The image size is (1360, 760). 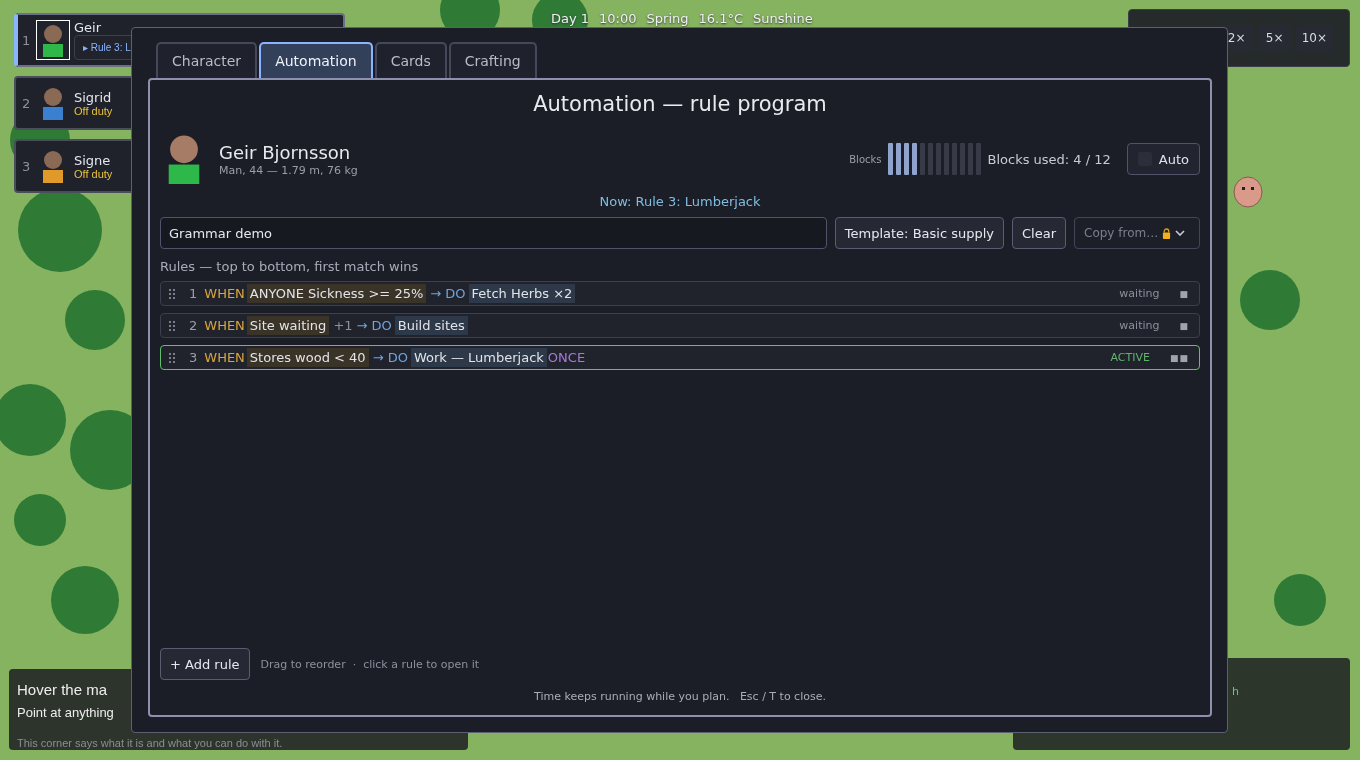 What do you see at coordinates (783, 18) in the screenshot?
I see `status-text: Sunshine` at bounding box center [783, 18].